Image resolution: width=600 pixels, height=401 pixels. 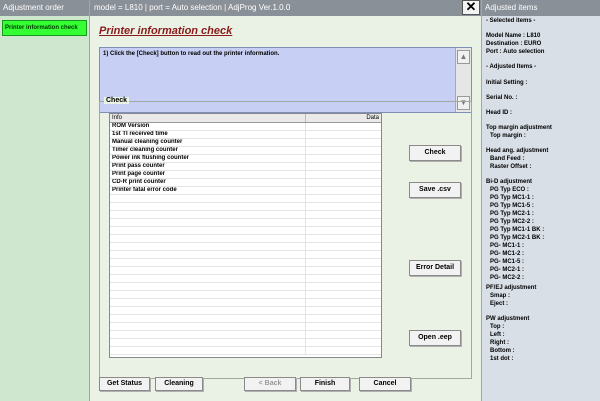 What do you see at coordinates (497, 335) in the screenshot?
I see `pw-item-label: Left :` at bounding box center [497, 335].